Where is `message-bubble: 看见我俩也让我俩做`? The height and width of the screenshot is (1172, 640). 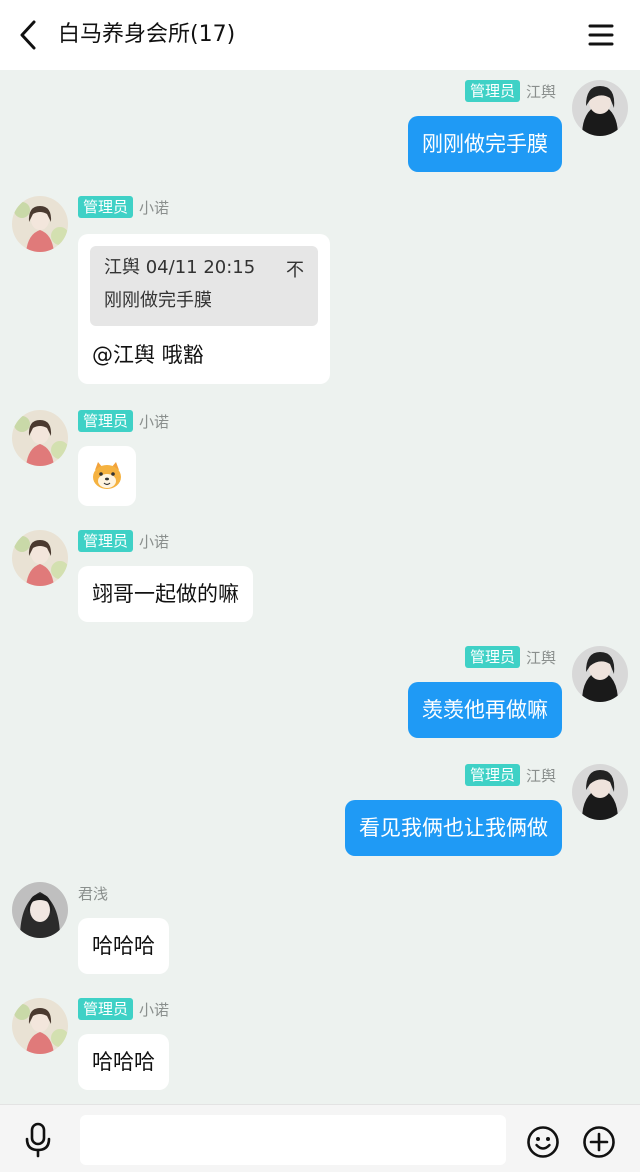
message-bubble: 看见我俩也让我俩做 is located at coordinates (453, 828).